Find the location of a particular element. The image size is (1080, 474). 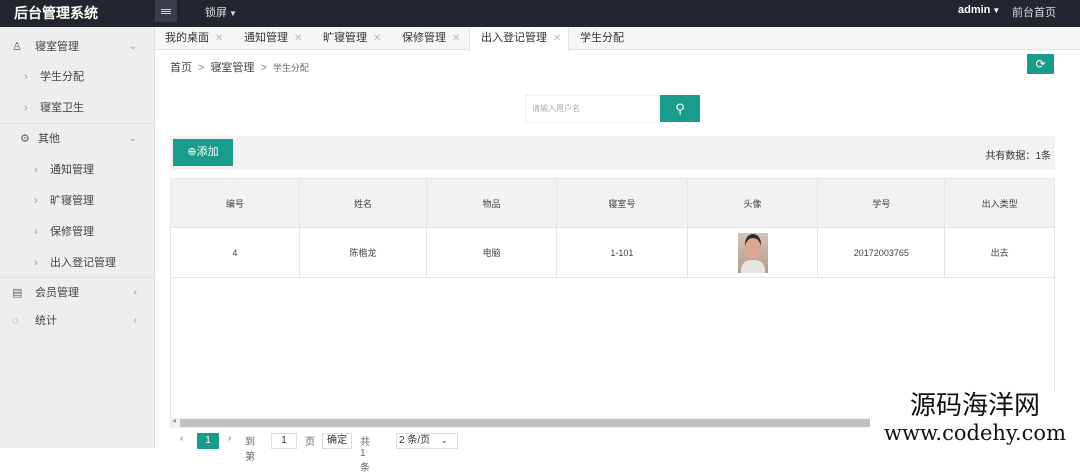

total-unit: 条 is located at coordinates (1046, 156).